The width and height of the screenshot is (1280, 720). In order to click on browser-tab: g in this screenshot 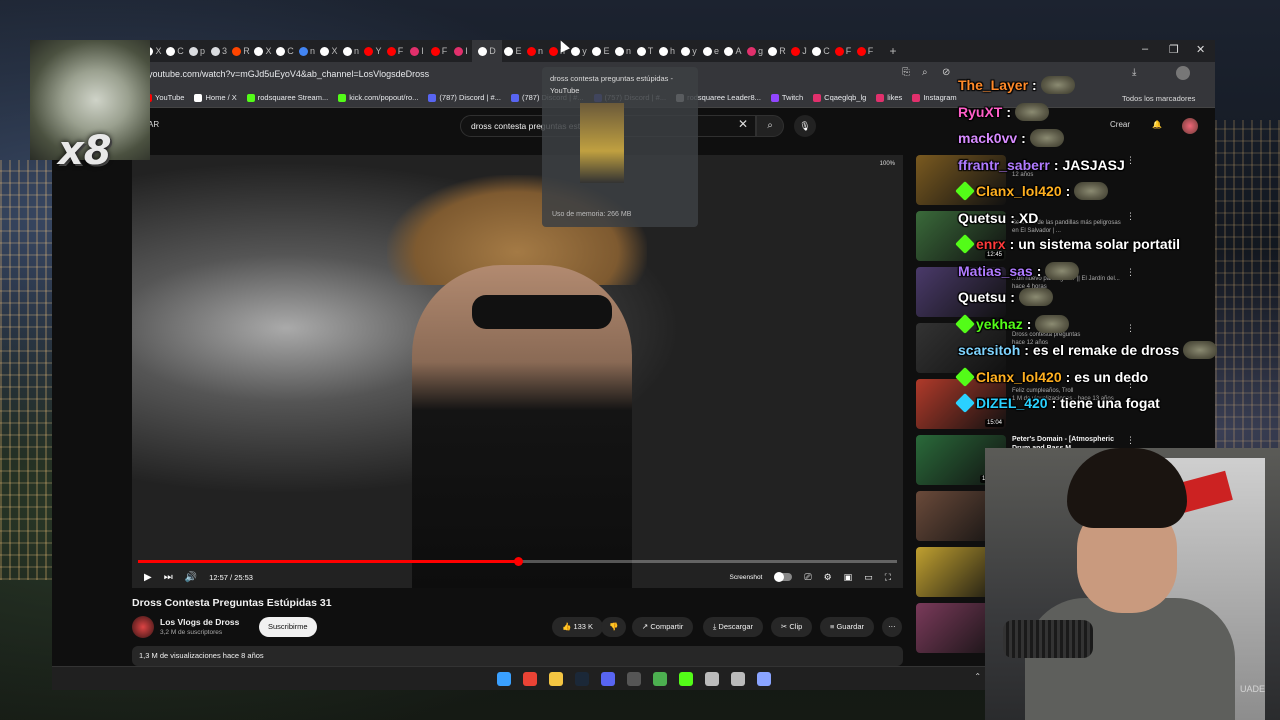, I will do `click(755, 51)`.